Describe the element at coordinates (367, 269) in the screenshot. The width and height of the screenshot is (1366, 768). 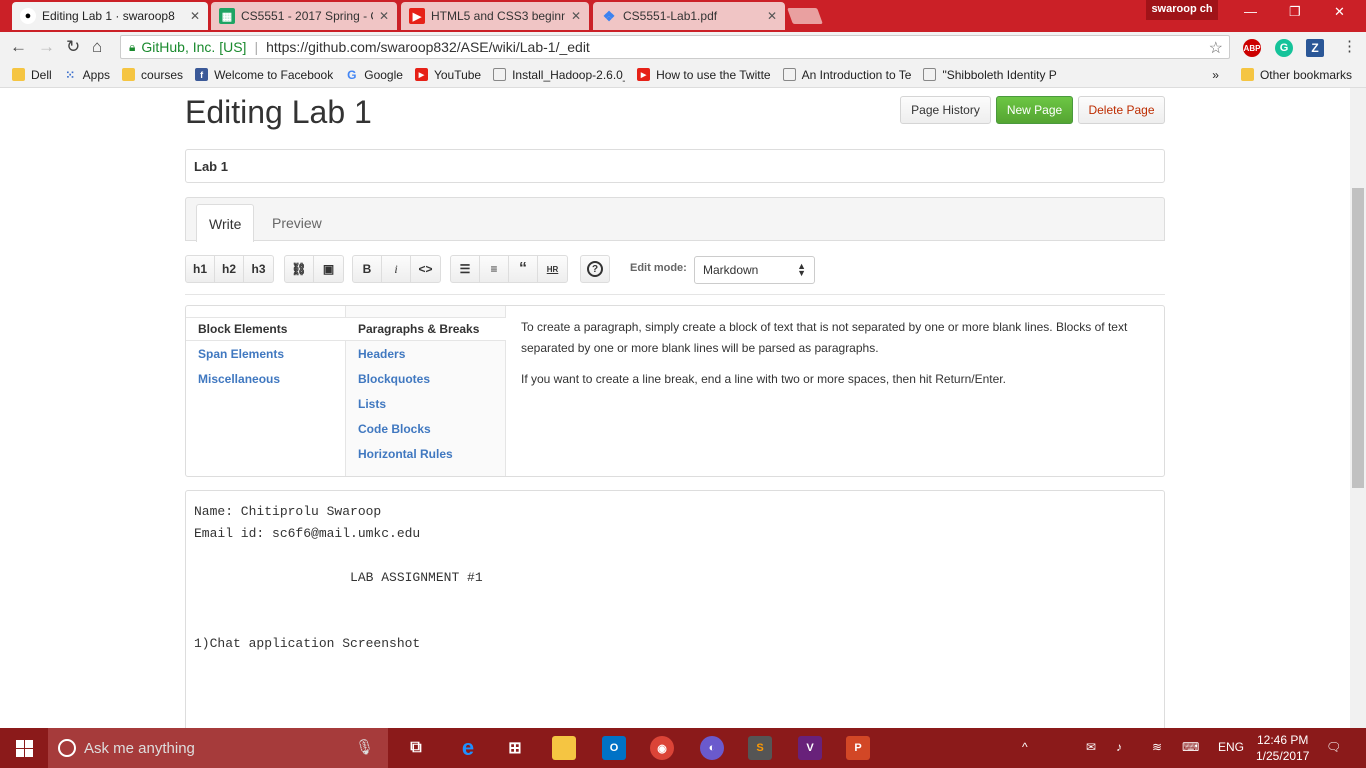
I see `bold-button: B` at that location.